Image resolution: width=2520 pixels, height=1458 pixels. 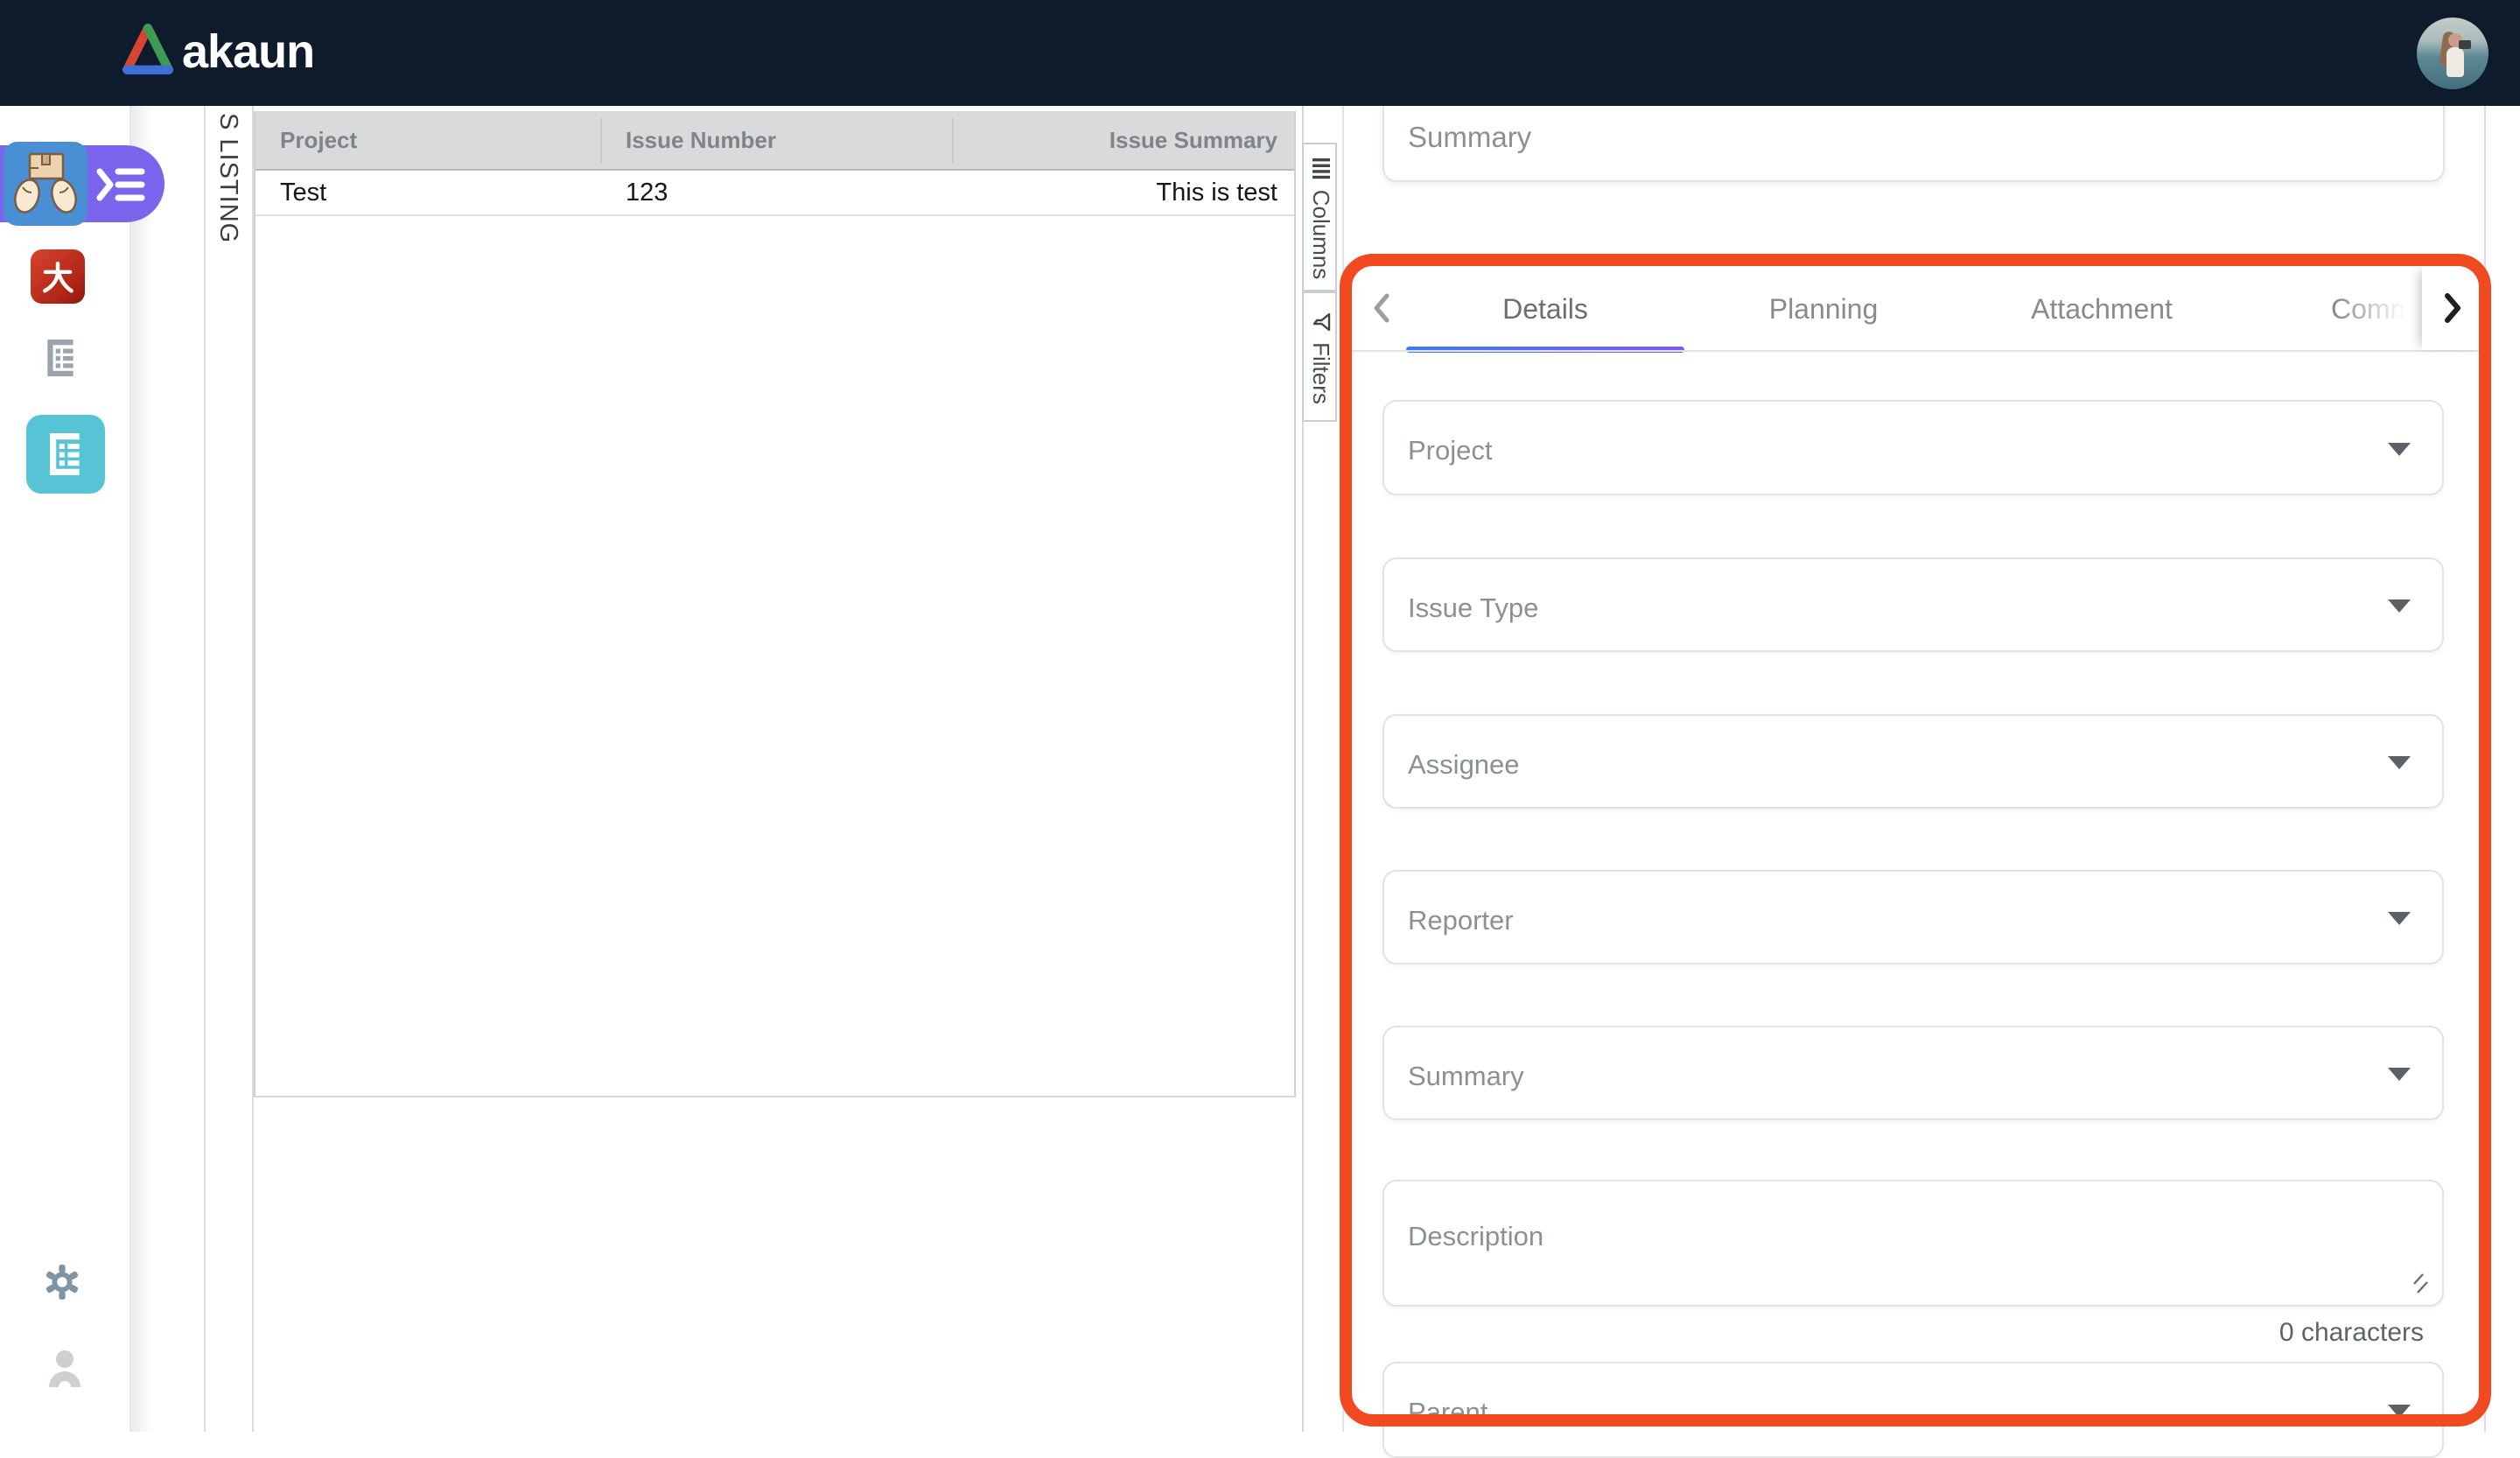 I want to click on tab-details: Details, so click(x=1545, y=309).